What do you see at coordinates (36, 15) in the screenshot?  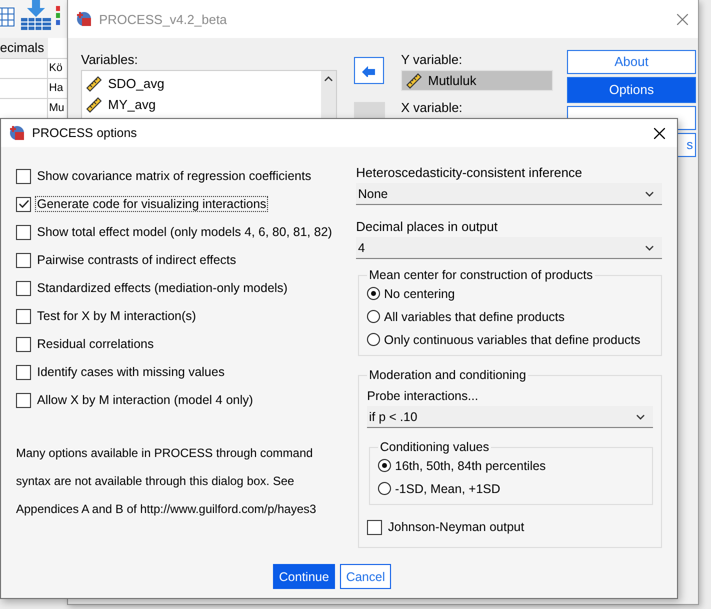 I see `import-data-icon` at bounding box center [36, 15].